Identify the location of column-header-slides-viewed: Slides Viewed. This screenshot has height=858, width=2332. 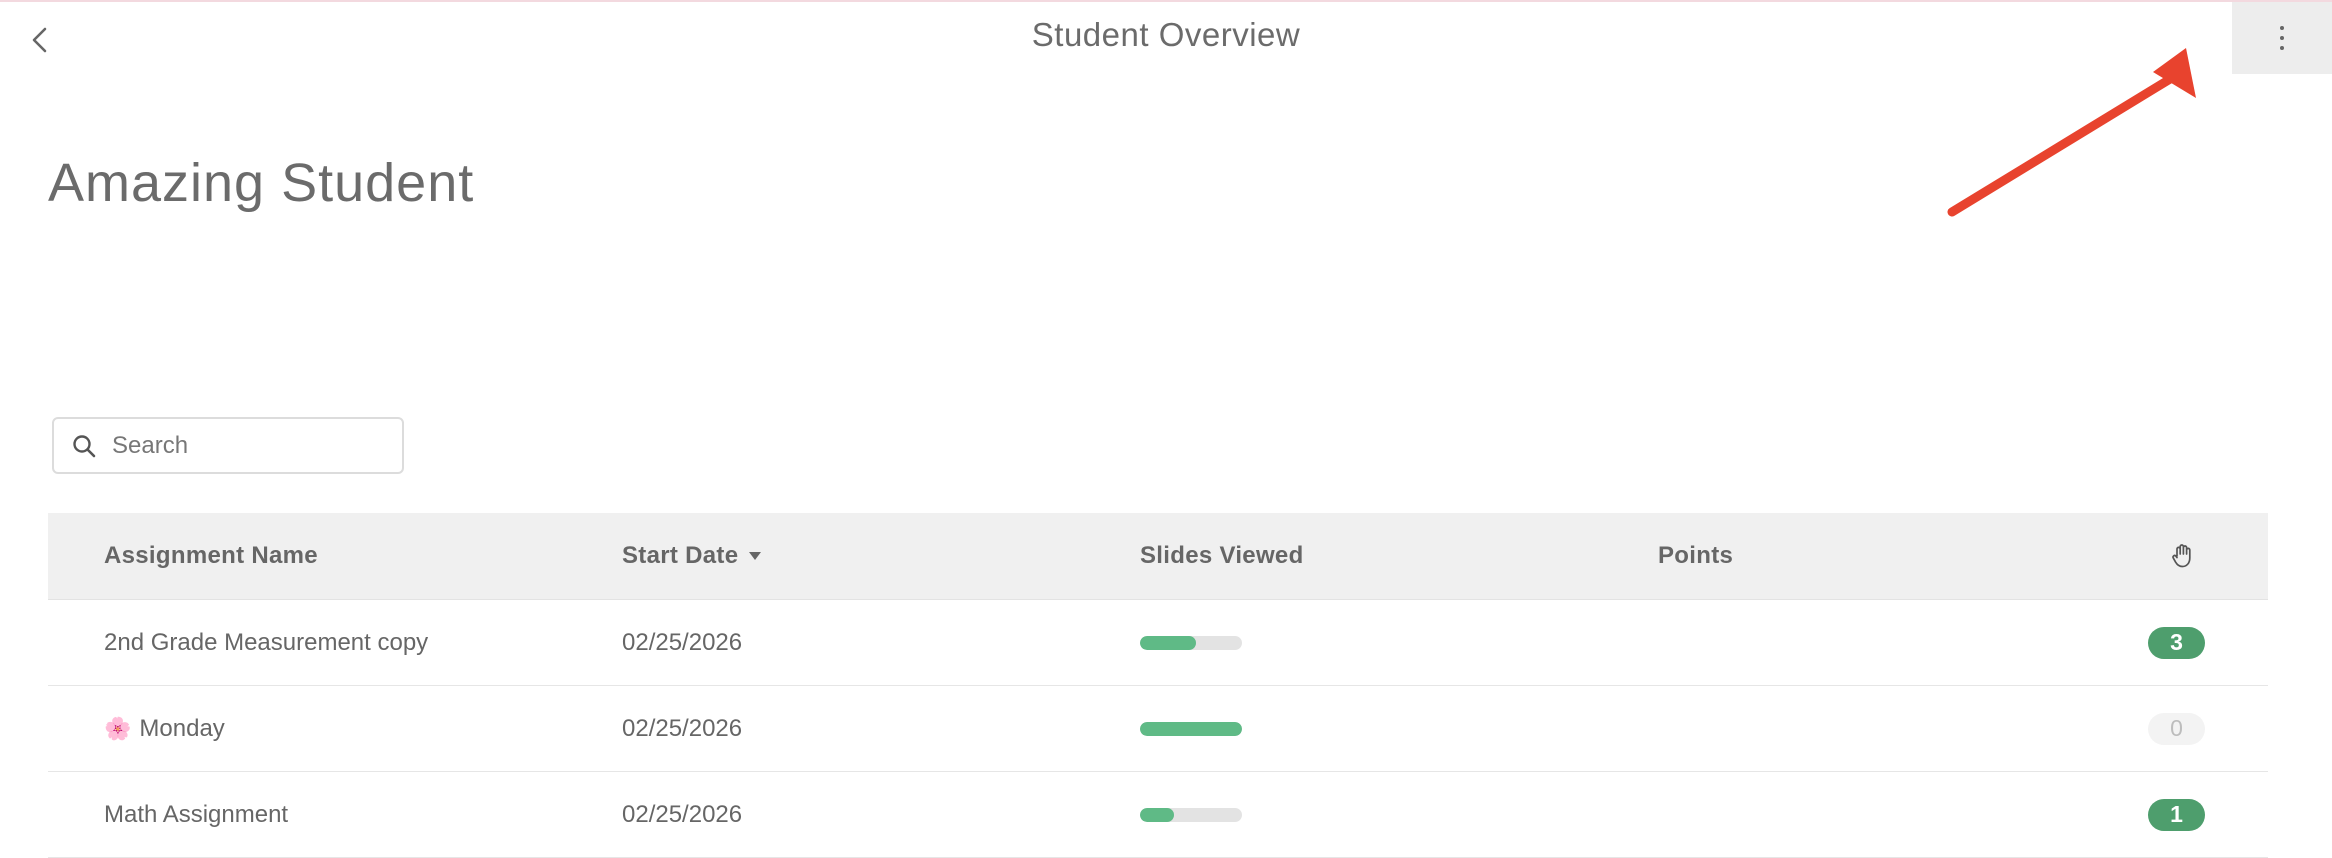
(1222, 556).